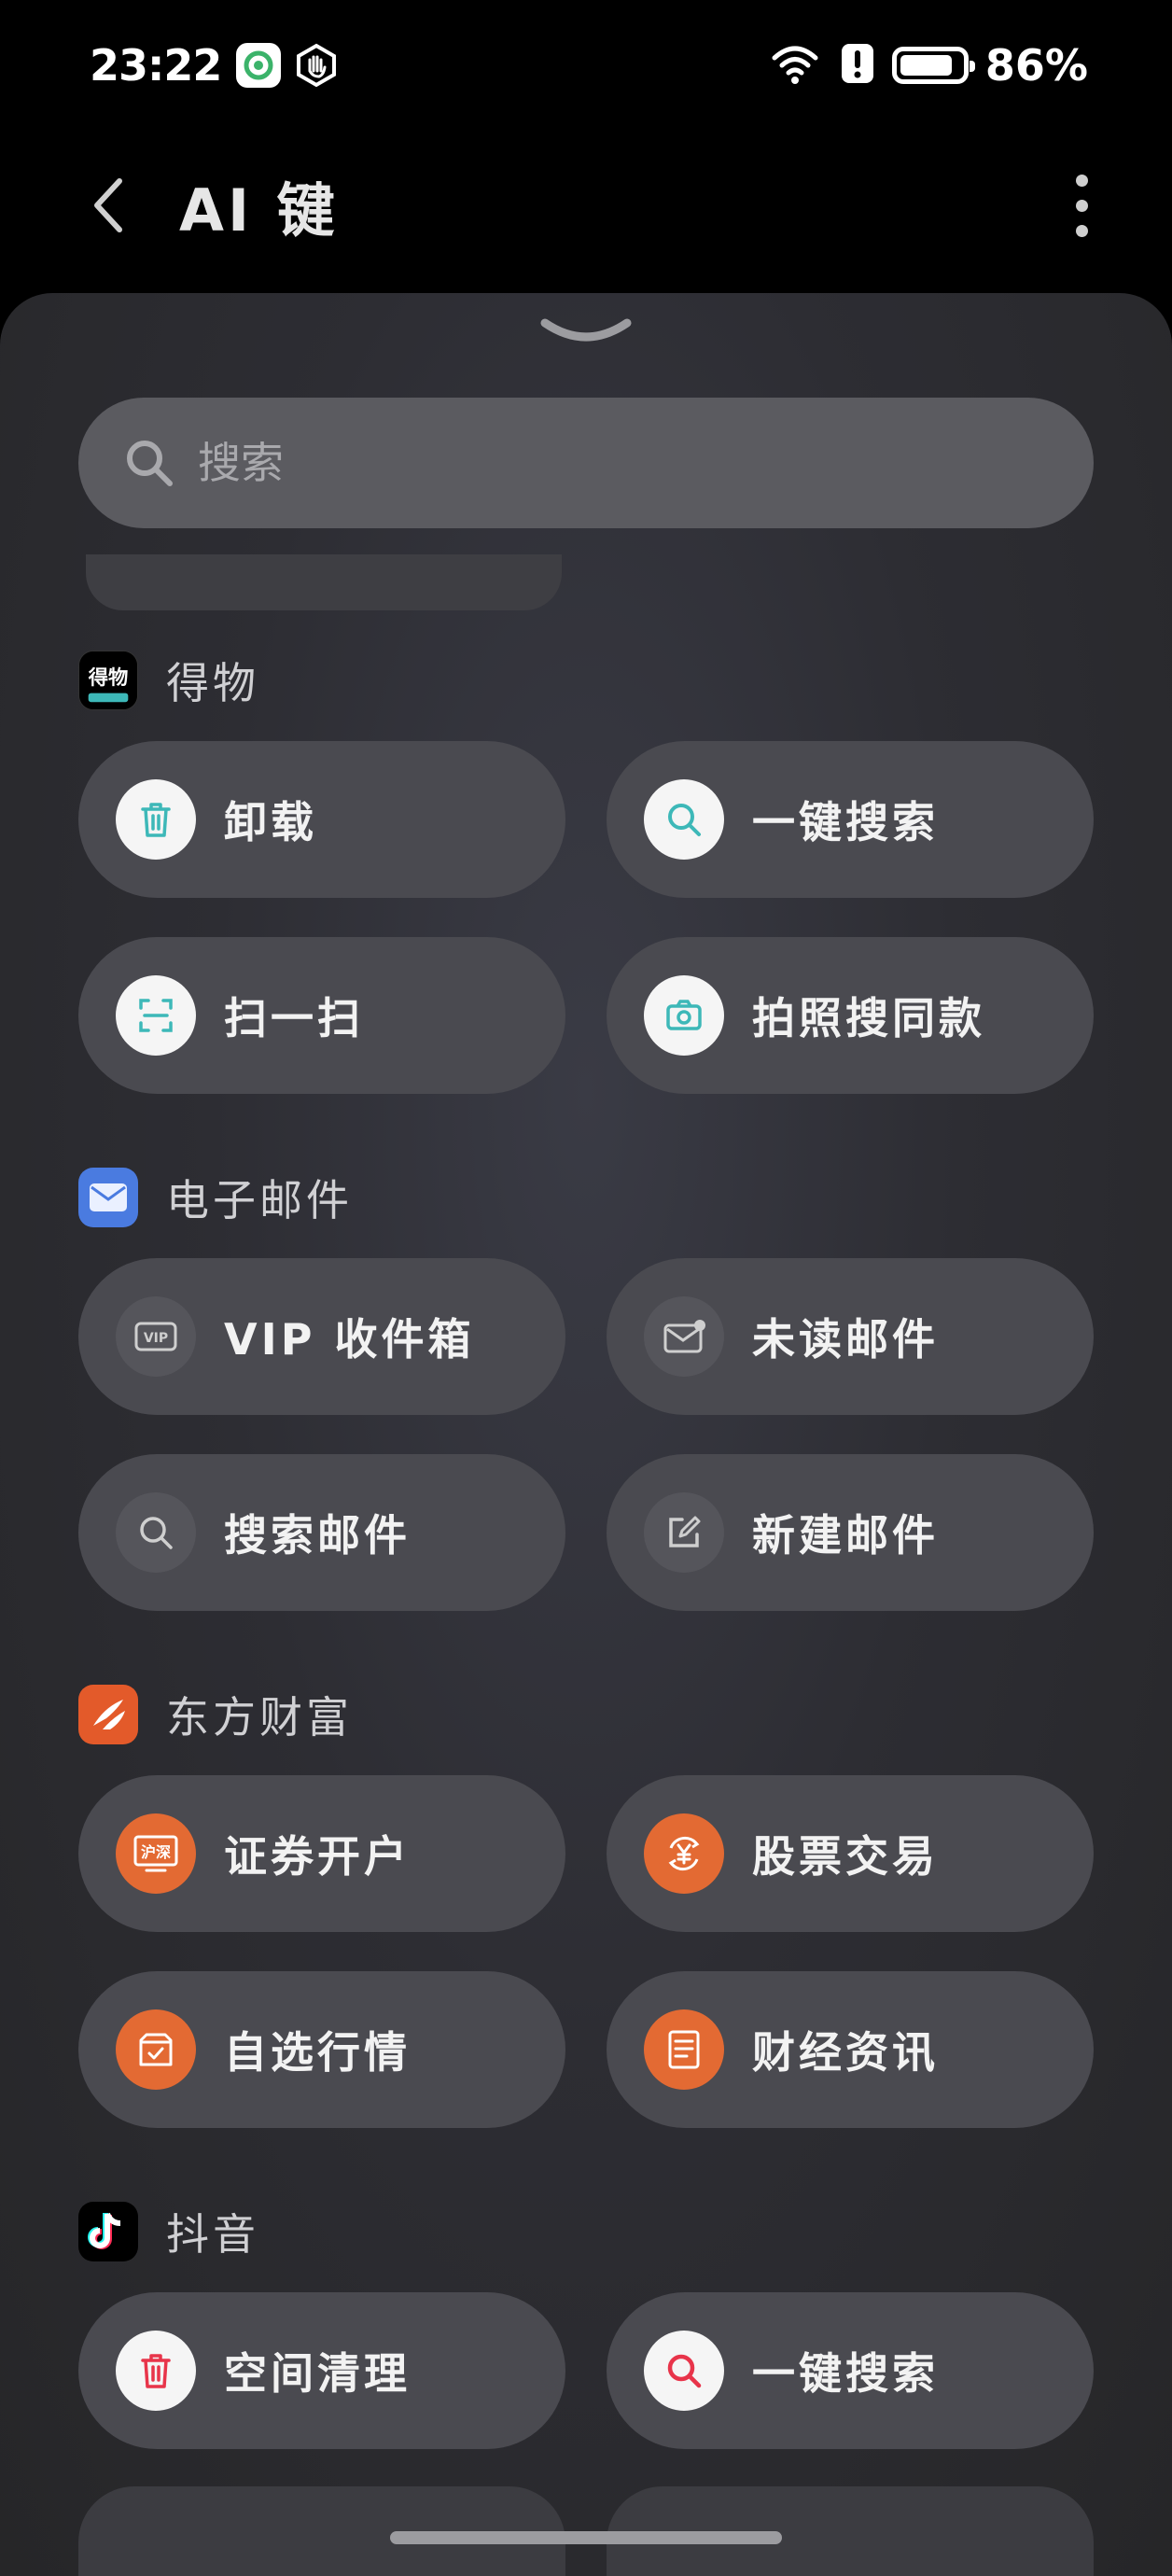 The width and height of the screenshot is (1172, 2576). What do you see at coordinates (317, 2052) in the screenshot?
I see `action-label: 自选行情` at bounding box center [317, 2052].